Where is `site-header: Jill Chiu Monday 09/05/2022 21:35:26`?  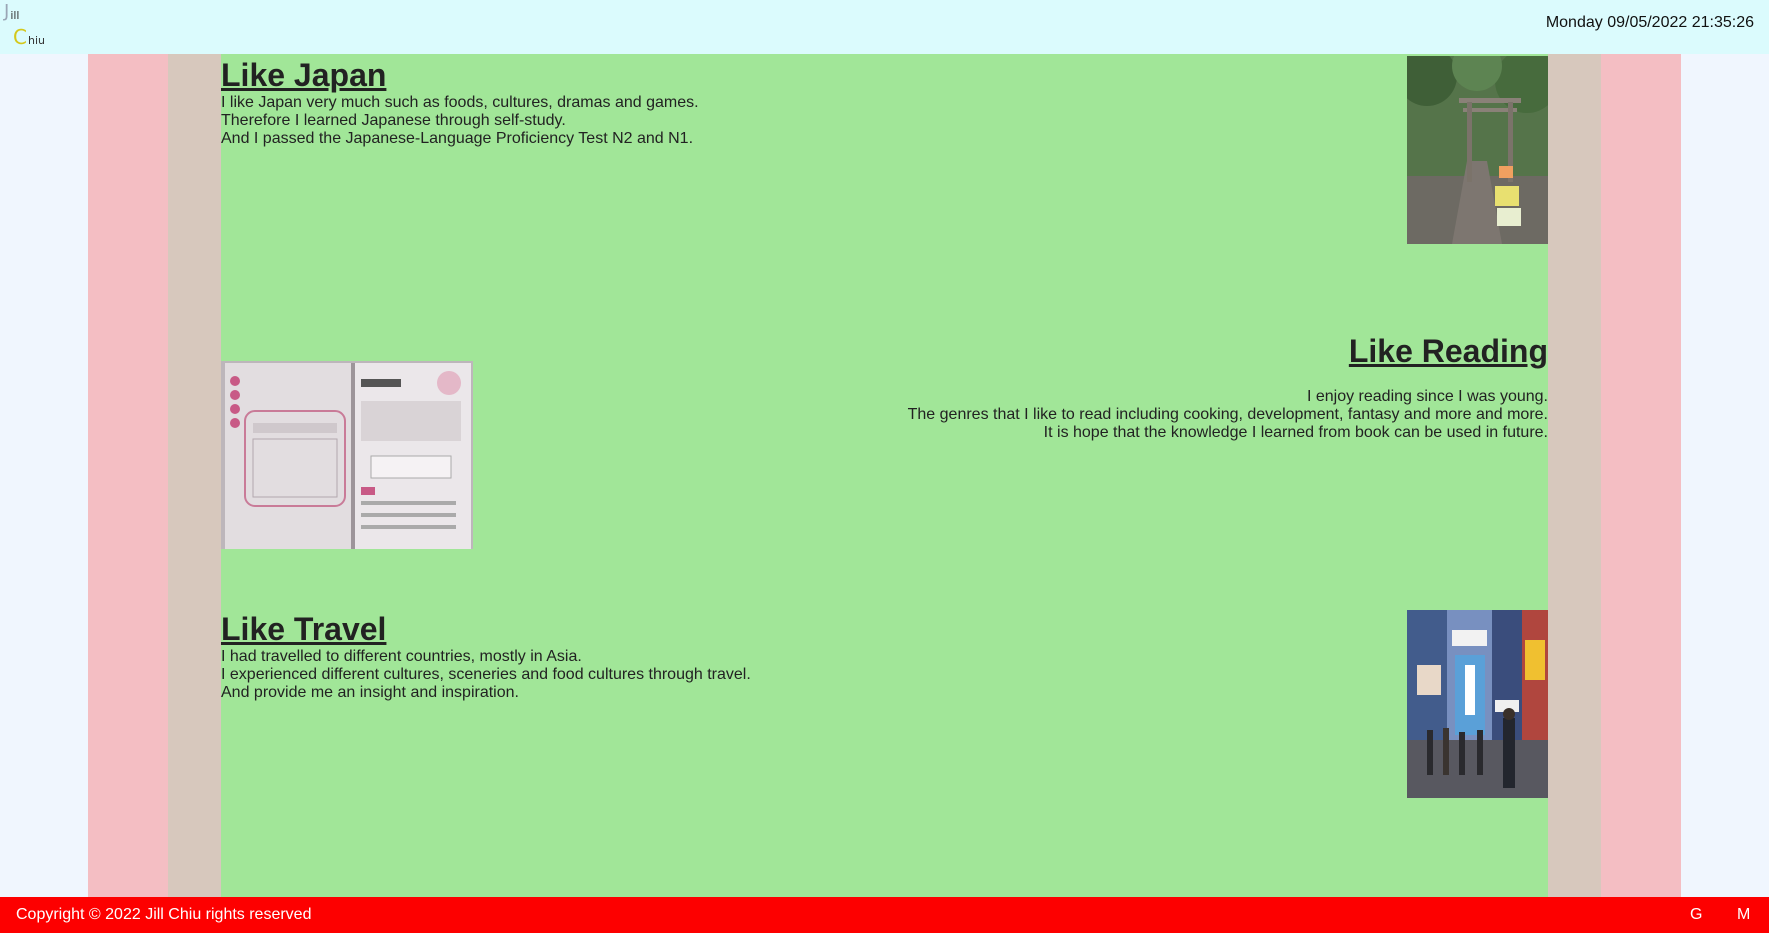 site-header: Jill Chiu Monday 09/05/2022 21:35:26 is located at coordinates (884, 27).